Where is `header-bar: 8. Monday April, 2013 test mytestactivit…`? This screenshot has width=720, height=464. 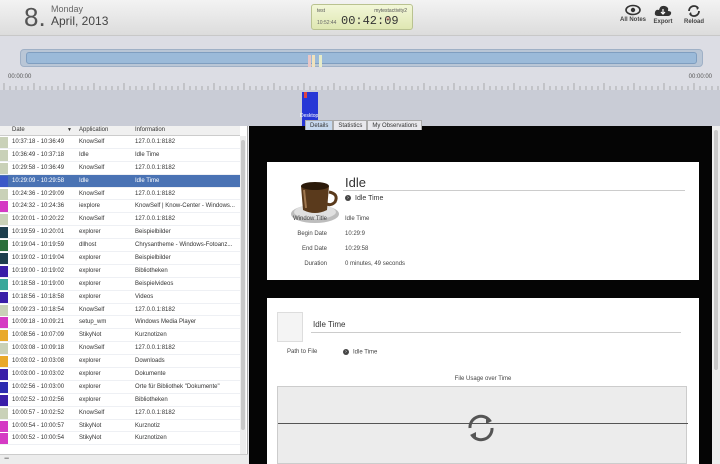 header-bar: 8. Monday April, 2013 test mytestactivit… is located at coordinates (360, 18).